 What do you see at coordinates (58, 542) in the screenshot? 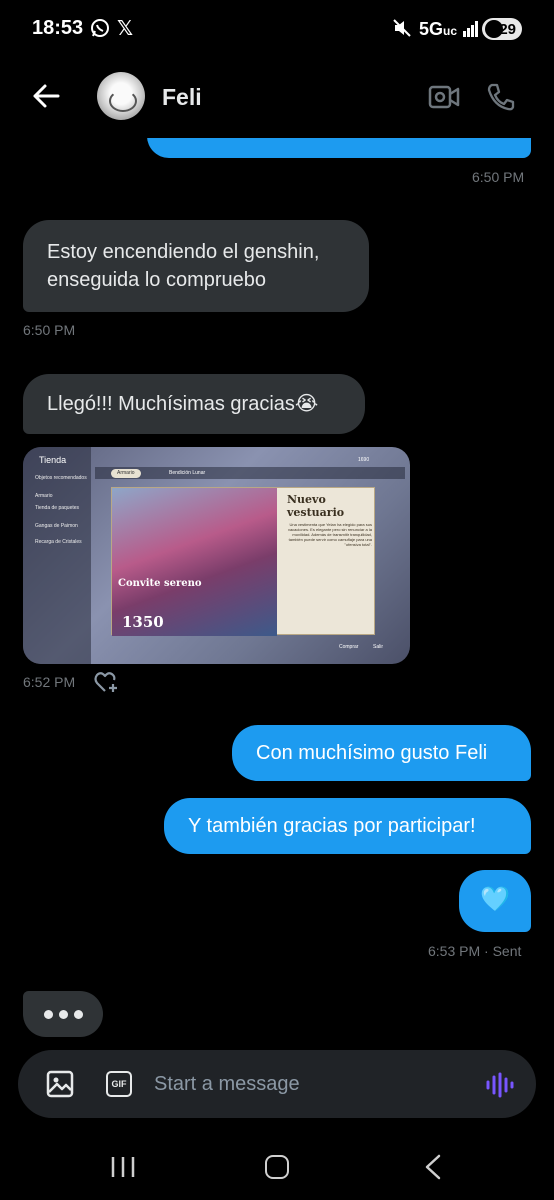
I see `game-menu-item: Recarga de Cristales` at bounding box center [58, 542].